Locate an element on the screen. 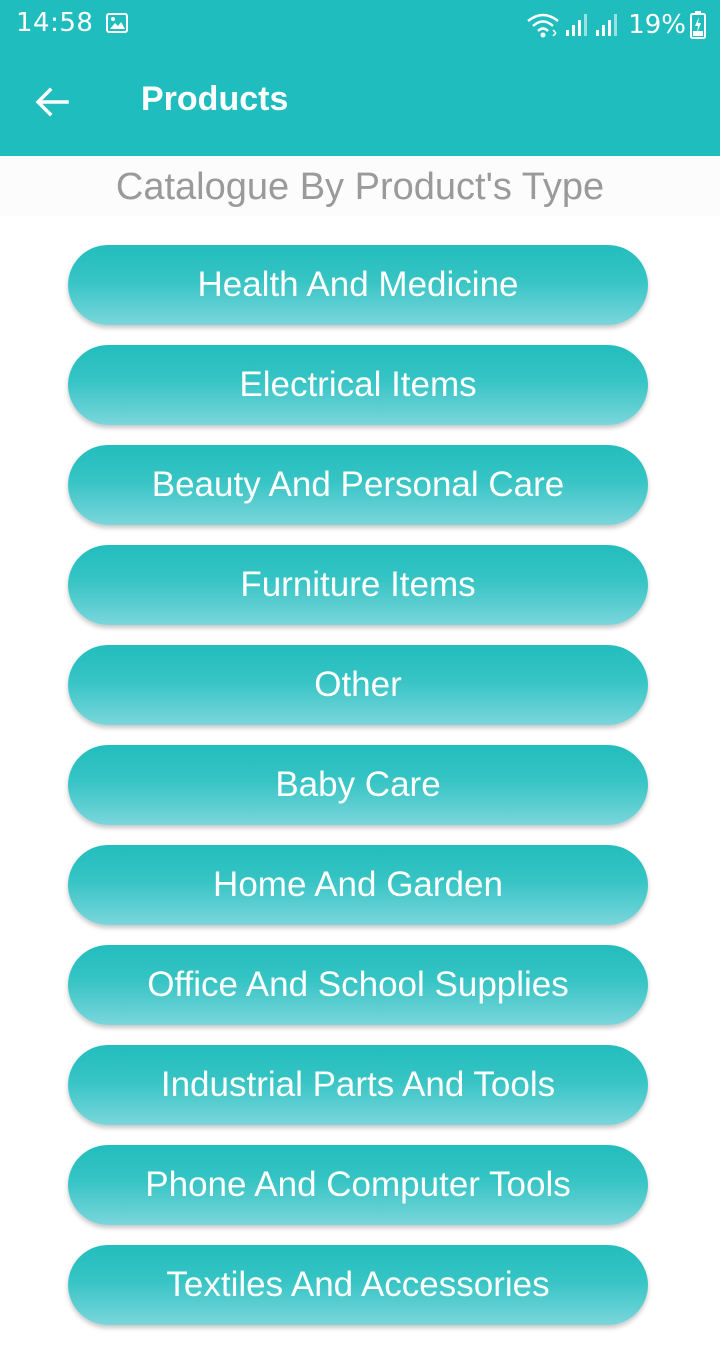  category-button-baby-care: Baby Care is located at coordinates (358, 785).